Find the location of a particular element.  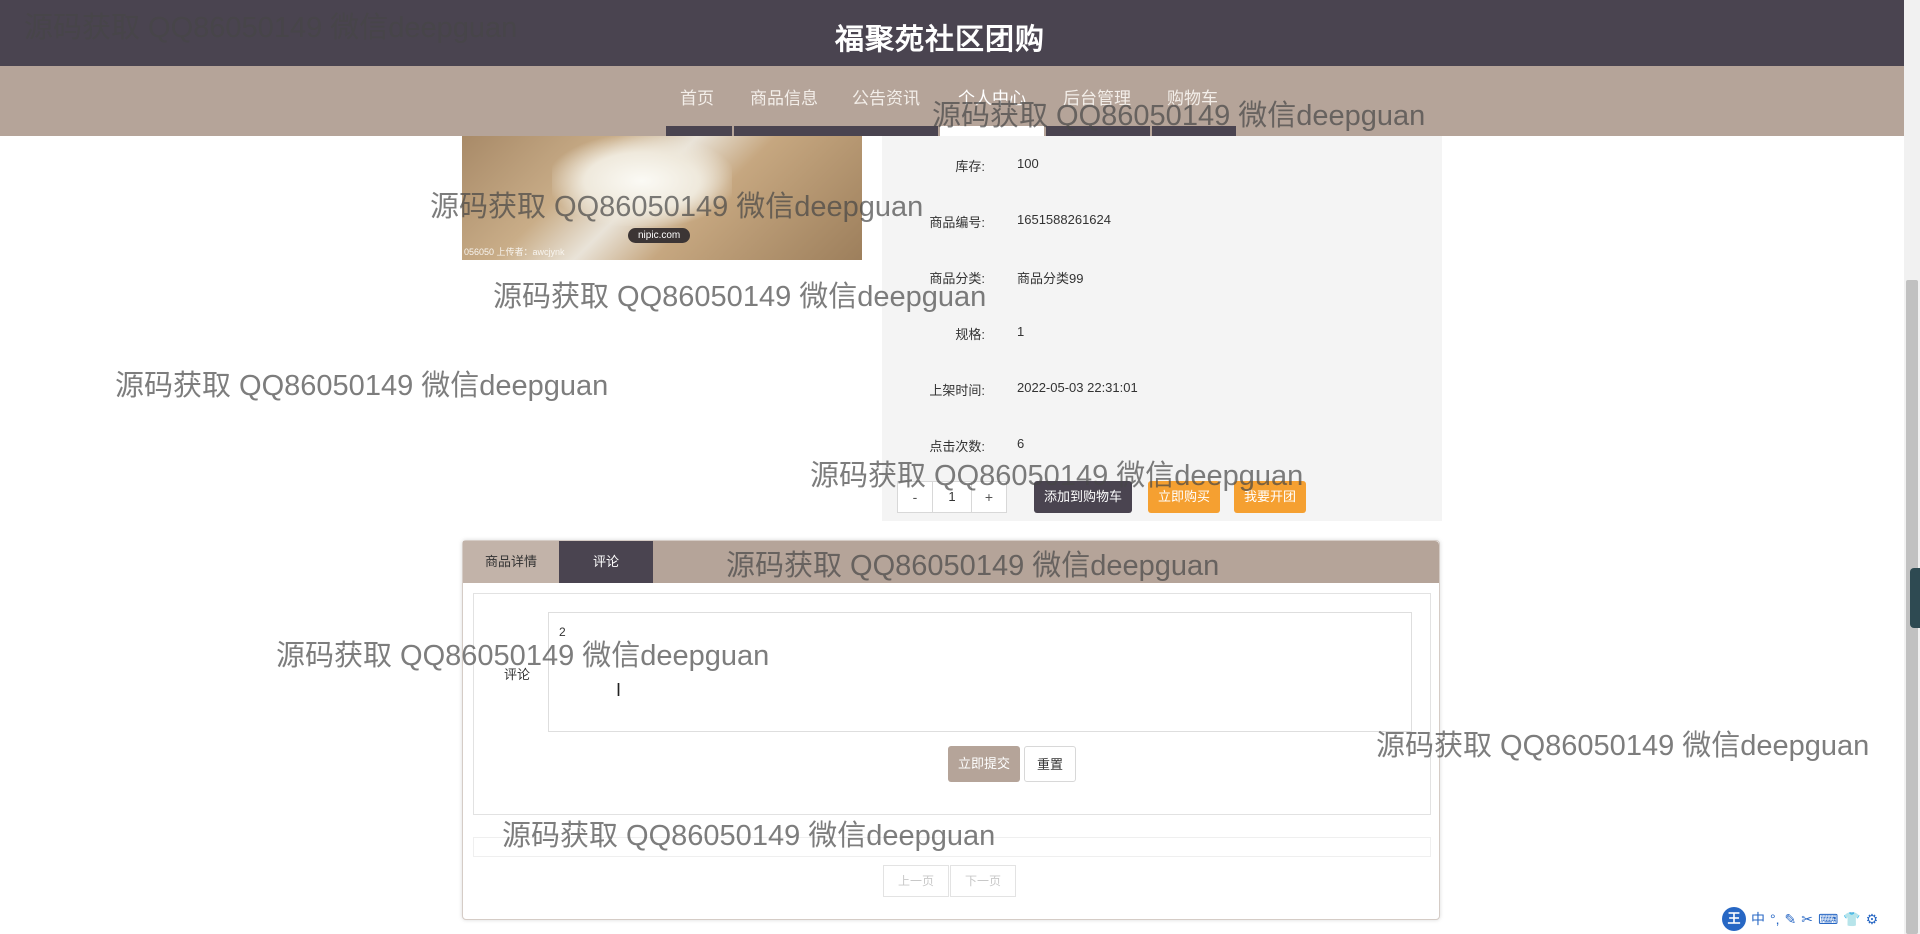

info-value: 100 is located at coordinates (1028, 163).